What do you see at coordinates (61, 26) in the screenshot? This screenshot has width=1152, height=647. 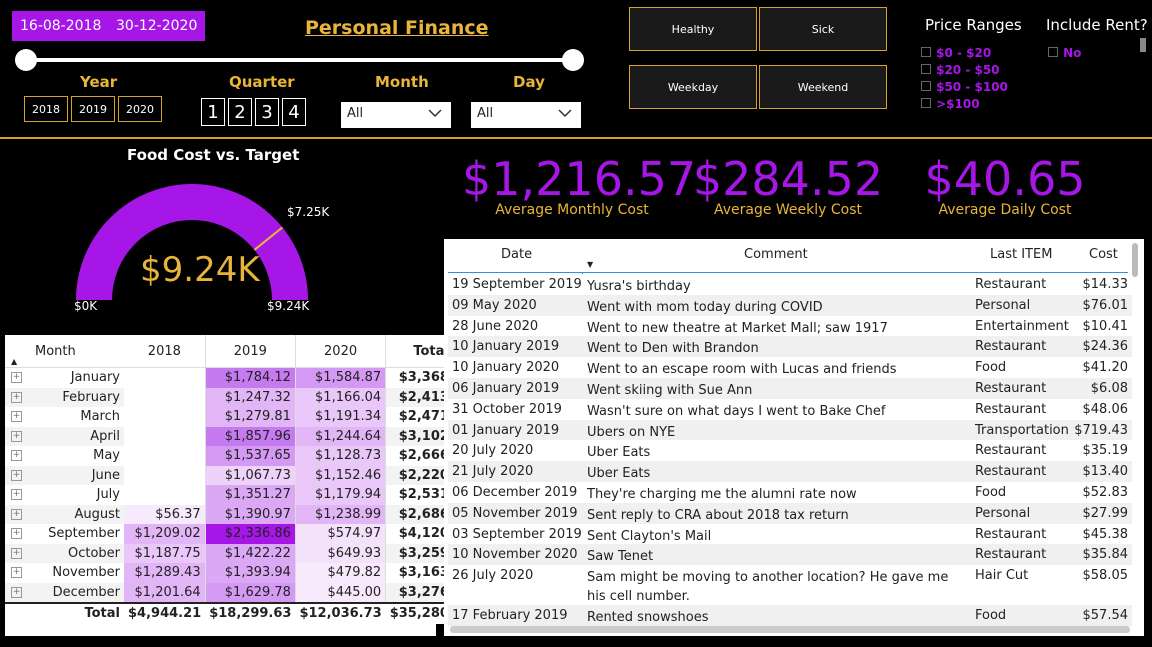 I see `start-date-box: 16-08-2018` at bounding box center [61, 26].